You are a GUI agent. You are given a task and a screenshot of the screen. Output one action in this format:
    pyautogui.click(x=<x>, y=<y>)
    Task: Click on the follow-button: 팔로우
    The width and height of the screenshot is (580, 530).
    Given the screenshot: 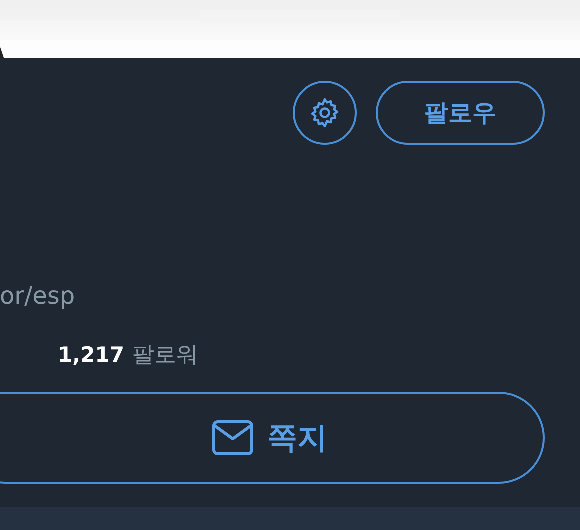 What is the action you would take?
    pyautogui.click(x=460, y=113)
    